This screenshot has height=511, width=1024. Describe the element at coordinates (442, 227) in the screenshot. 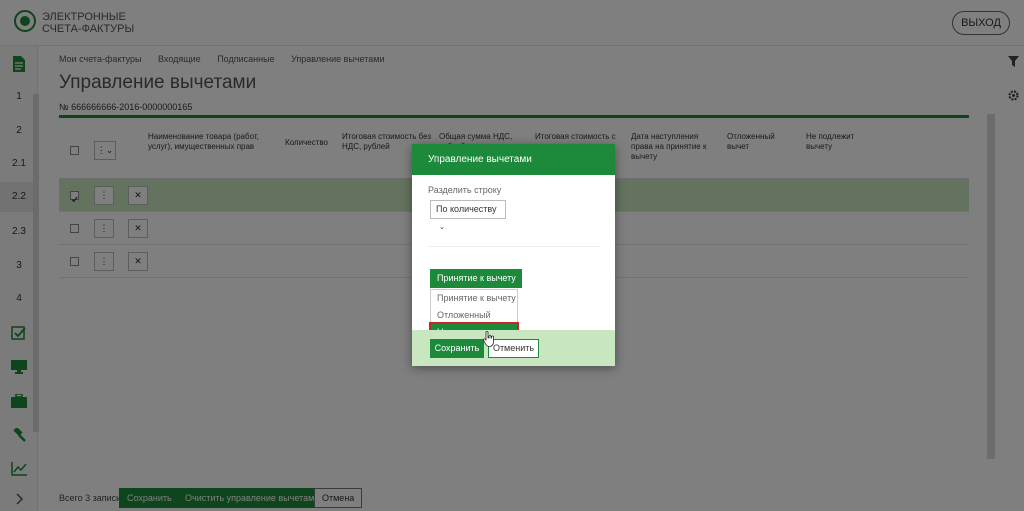

I see `chevron-down-icon: ⌄` at that location.